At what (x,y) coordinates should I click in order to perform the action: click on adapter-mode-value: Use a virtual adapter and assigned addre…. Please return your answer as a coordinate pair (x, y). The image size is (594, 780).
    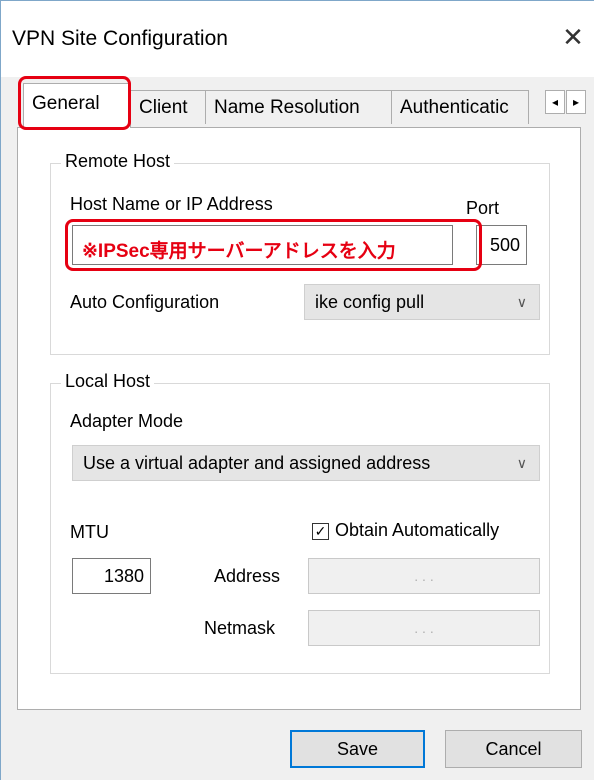
    Looking at the image, I should click on (257, 463).